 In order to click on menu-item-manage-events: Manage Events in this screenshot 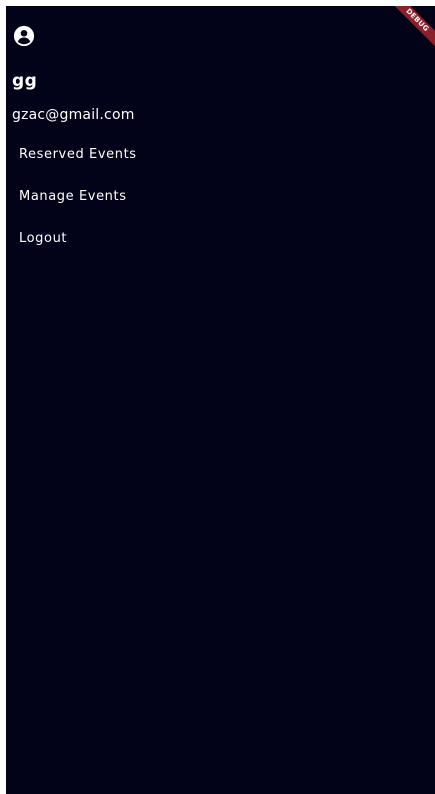, I will do `click(220, 199)`.